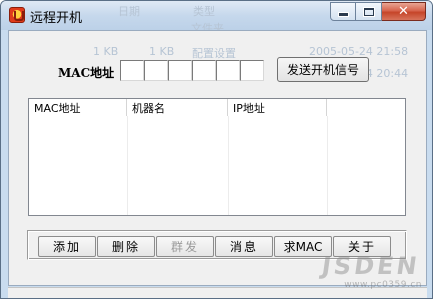 The image size is (433, 299). I want to click on close-button: ✕, so click(404, 11).